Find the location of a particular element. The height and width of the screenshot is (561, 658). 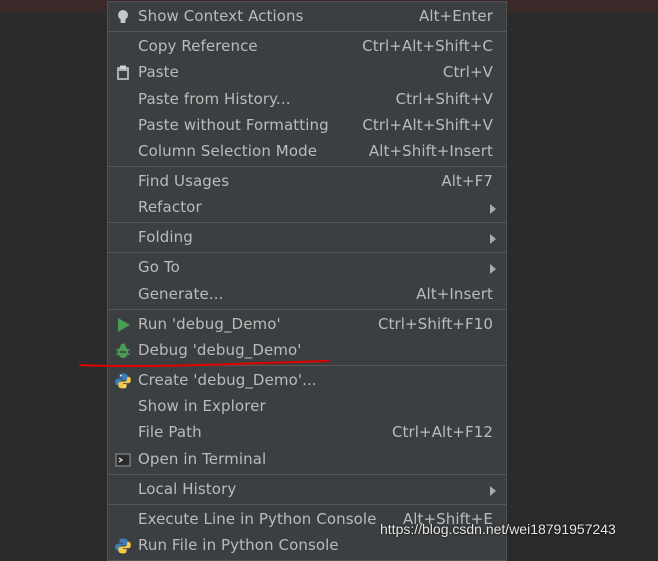

watermark-text: https://blog.csdn.net/wei18791957243 is located at coordinates (498, 529).